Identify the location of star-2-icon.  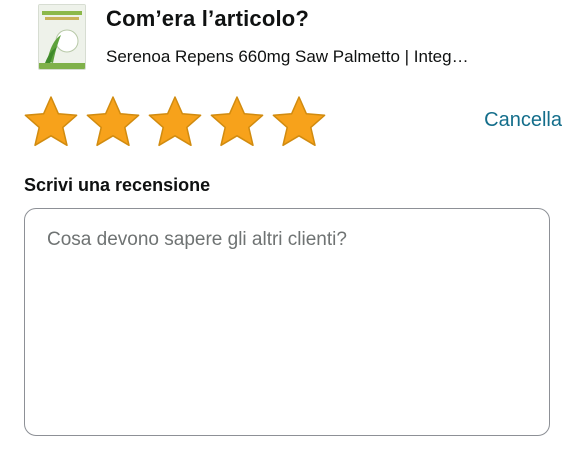
(113, 123).